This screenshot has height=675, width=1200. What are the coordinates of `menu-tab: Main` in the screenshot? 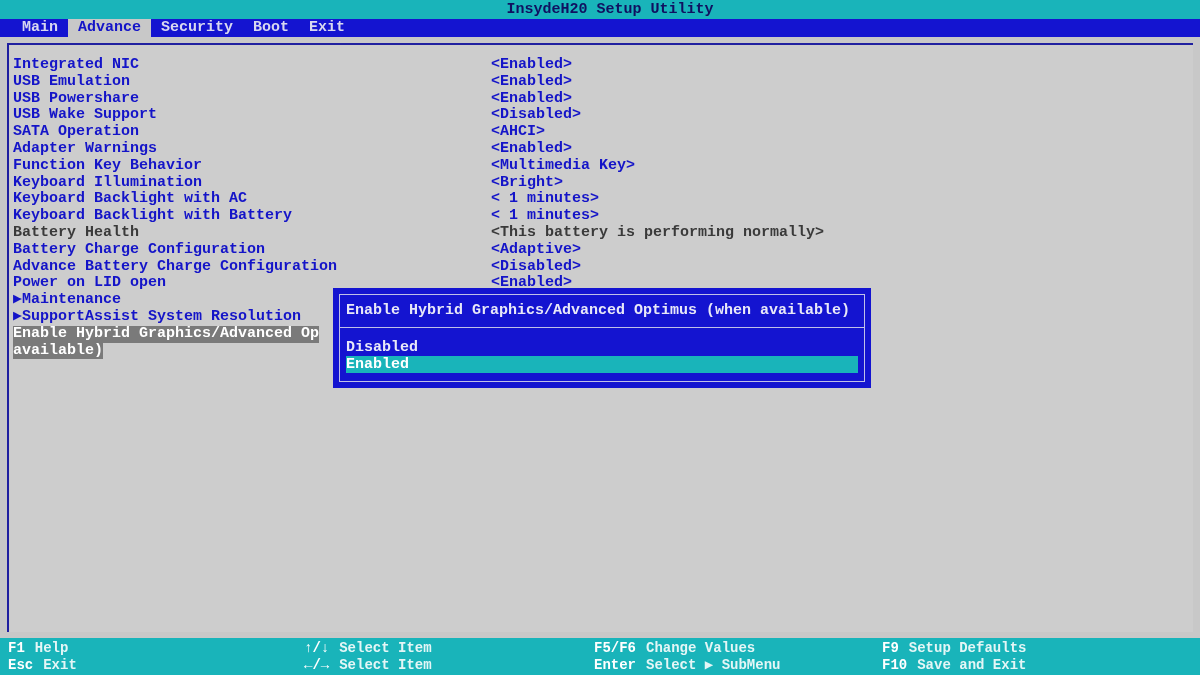 It's located at (40, 28).